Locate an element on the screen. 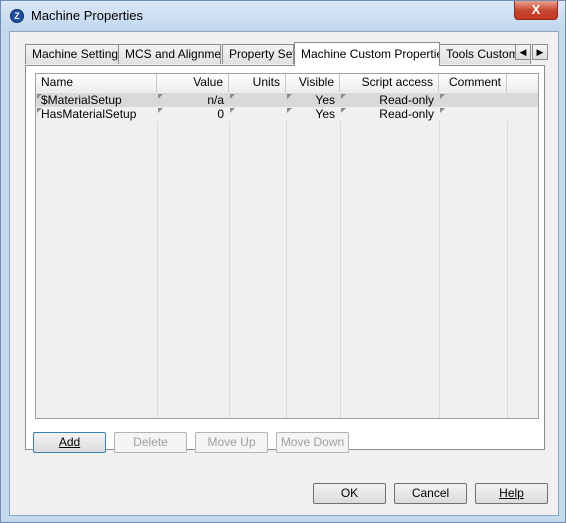  cancel-button: Cancel is located at coordinates (430, 493).